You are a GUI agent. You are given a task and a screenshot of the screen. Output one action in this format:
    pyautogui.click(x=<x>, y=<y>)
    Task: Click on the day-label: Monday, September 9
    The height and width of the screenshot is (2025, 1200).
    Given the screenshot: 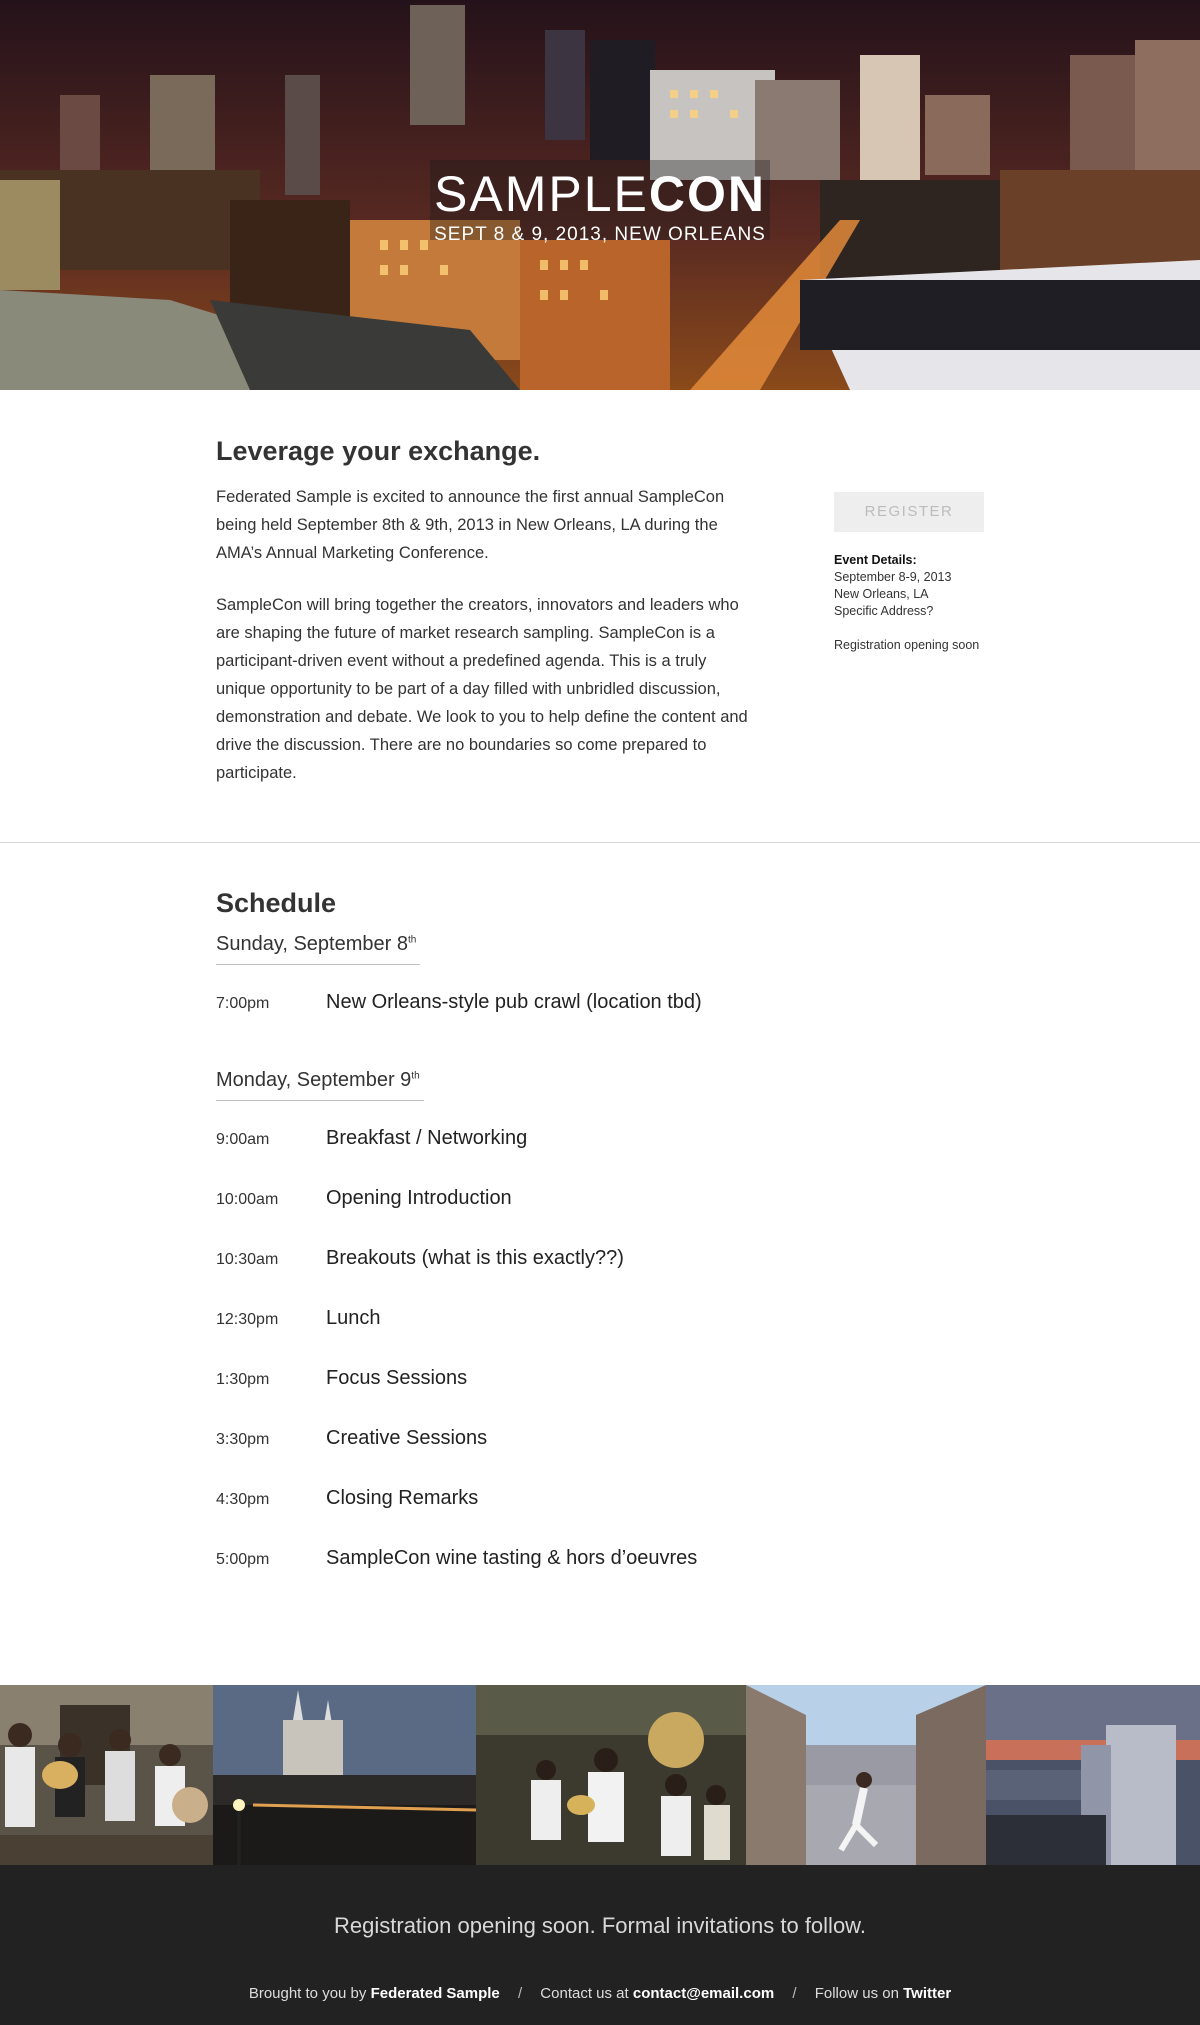 What is the action you would take?
    pyautogui.click(x=314, y=1080)
    